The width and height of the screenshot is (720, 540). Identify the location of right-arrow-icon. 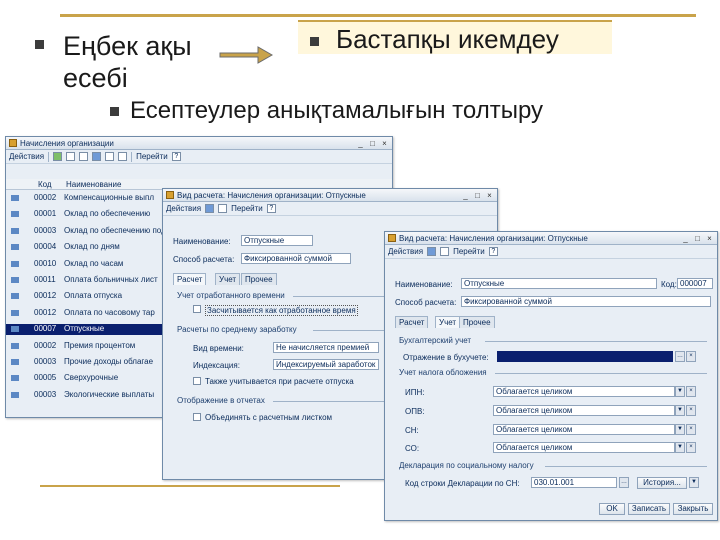
(246, 55).